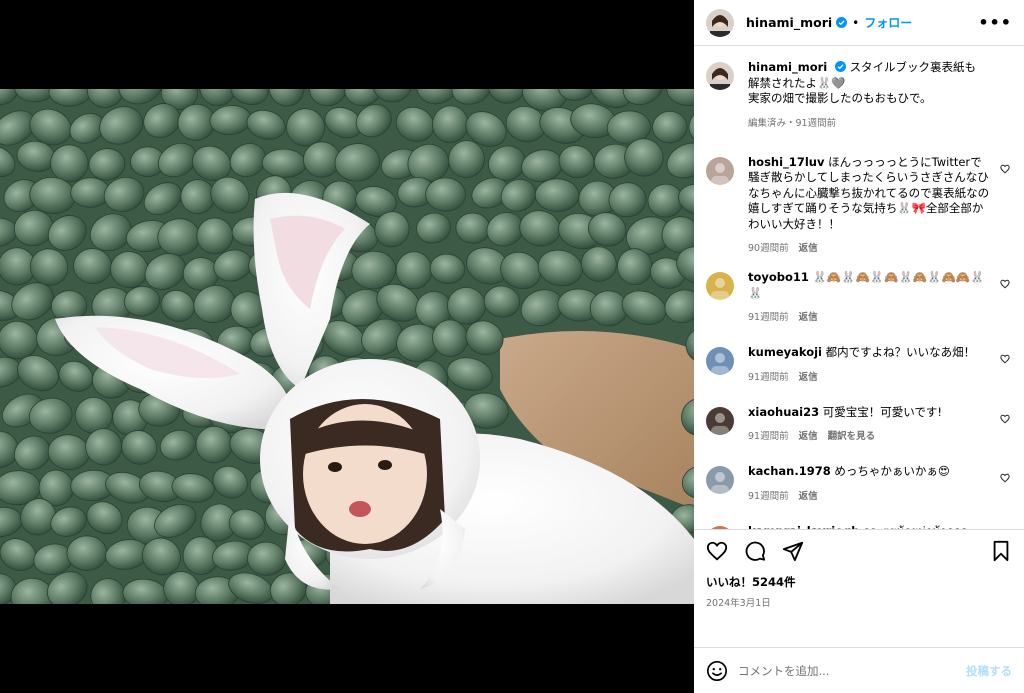  I want to click on post-header: hinami_mori • フォロー •••, so click(859, 23).